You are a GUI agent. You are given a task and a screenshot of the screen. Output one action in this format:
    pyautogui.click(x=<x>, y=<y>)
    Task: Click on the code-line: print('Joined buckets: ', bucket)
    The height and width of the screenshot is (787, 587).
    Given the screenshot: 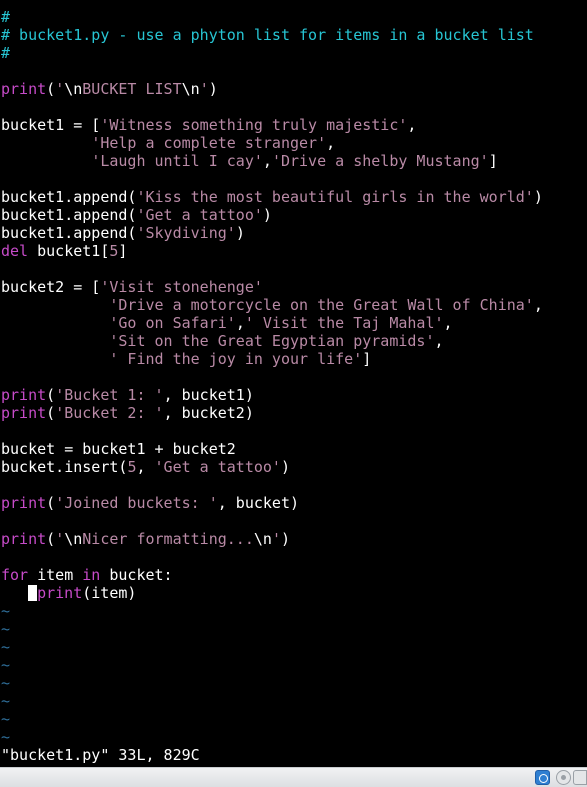 What is the action you would take?
    pyautogui.click(x=150, y=503)
    